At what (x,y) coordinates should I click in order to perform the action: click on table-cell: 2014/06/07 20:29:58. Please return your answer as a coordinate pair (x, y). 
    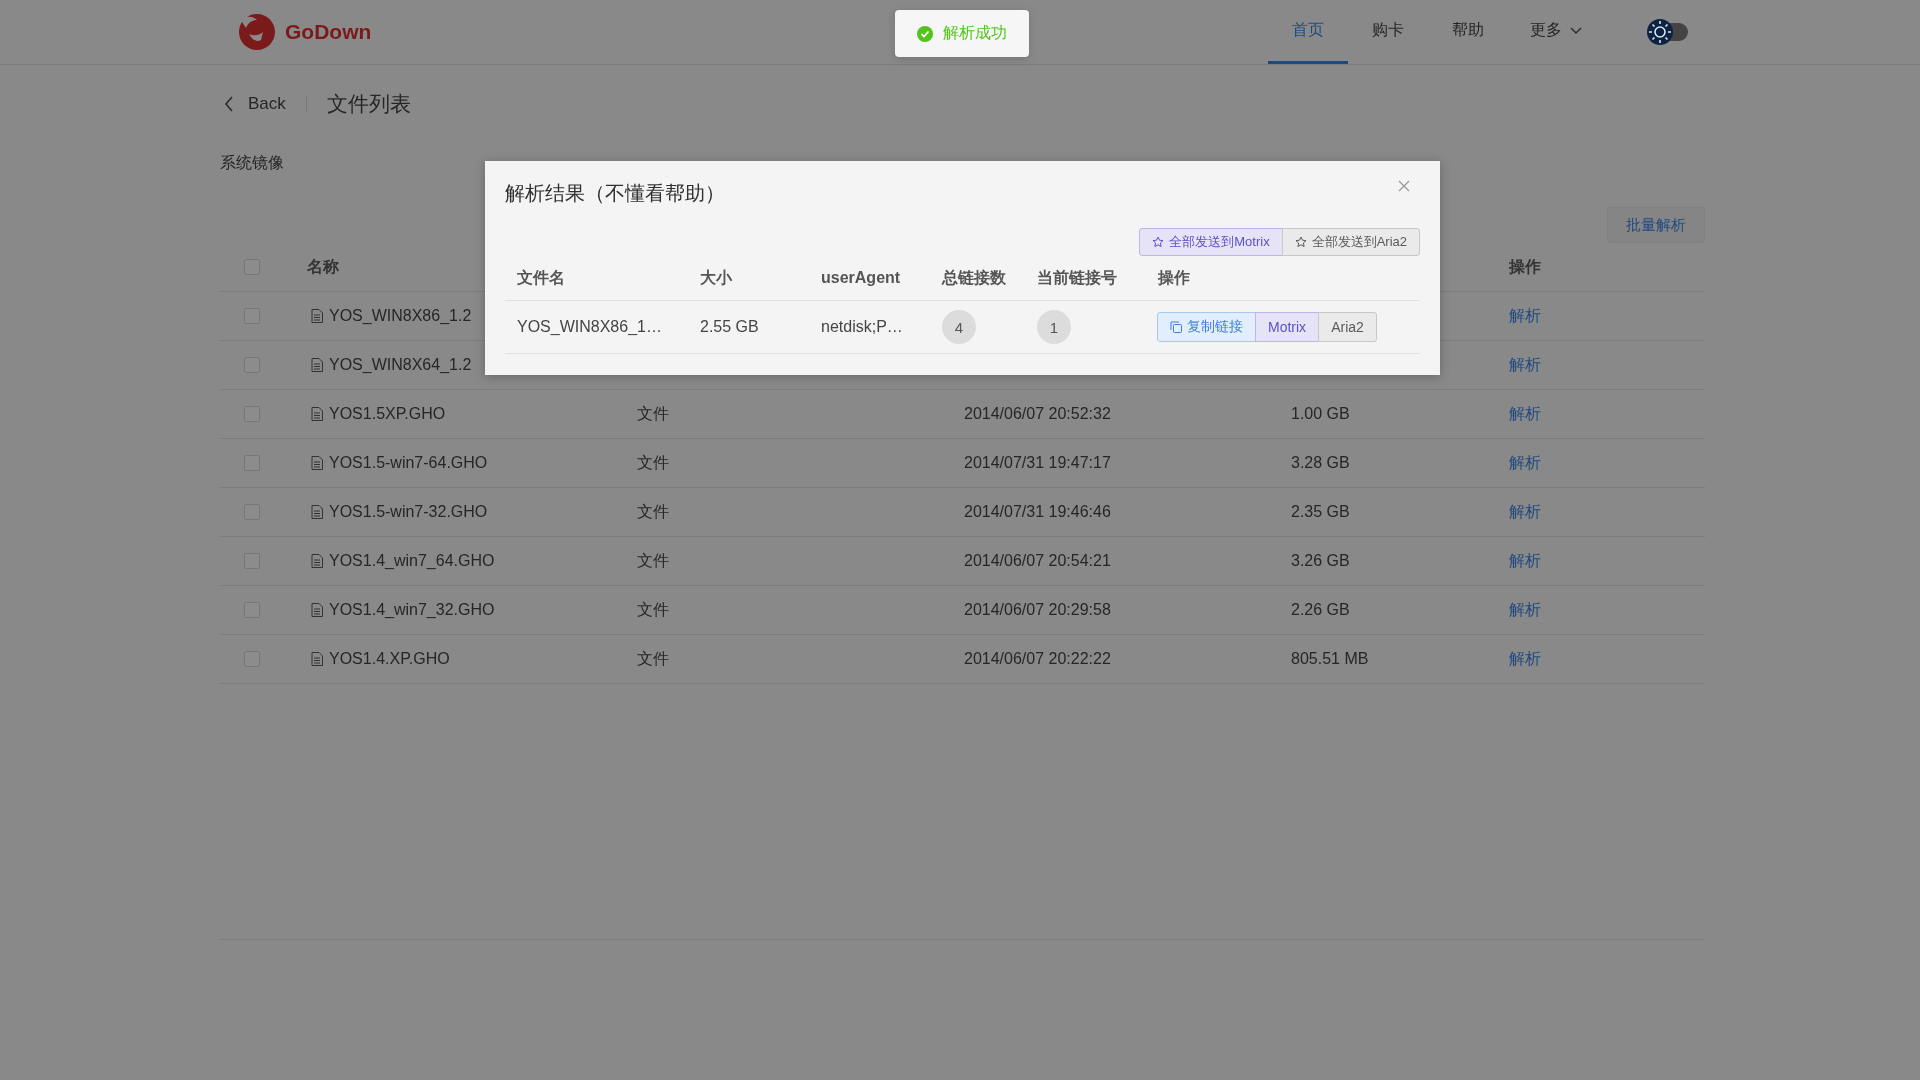
    Looking at the image, I should click on (1037, 610).